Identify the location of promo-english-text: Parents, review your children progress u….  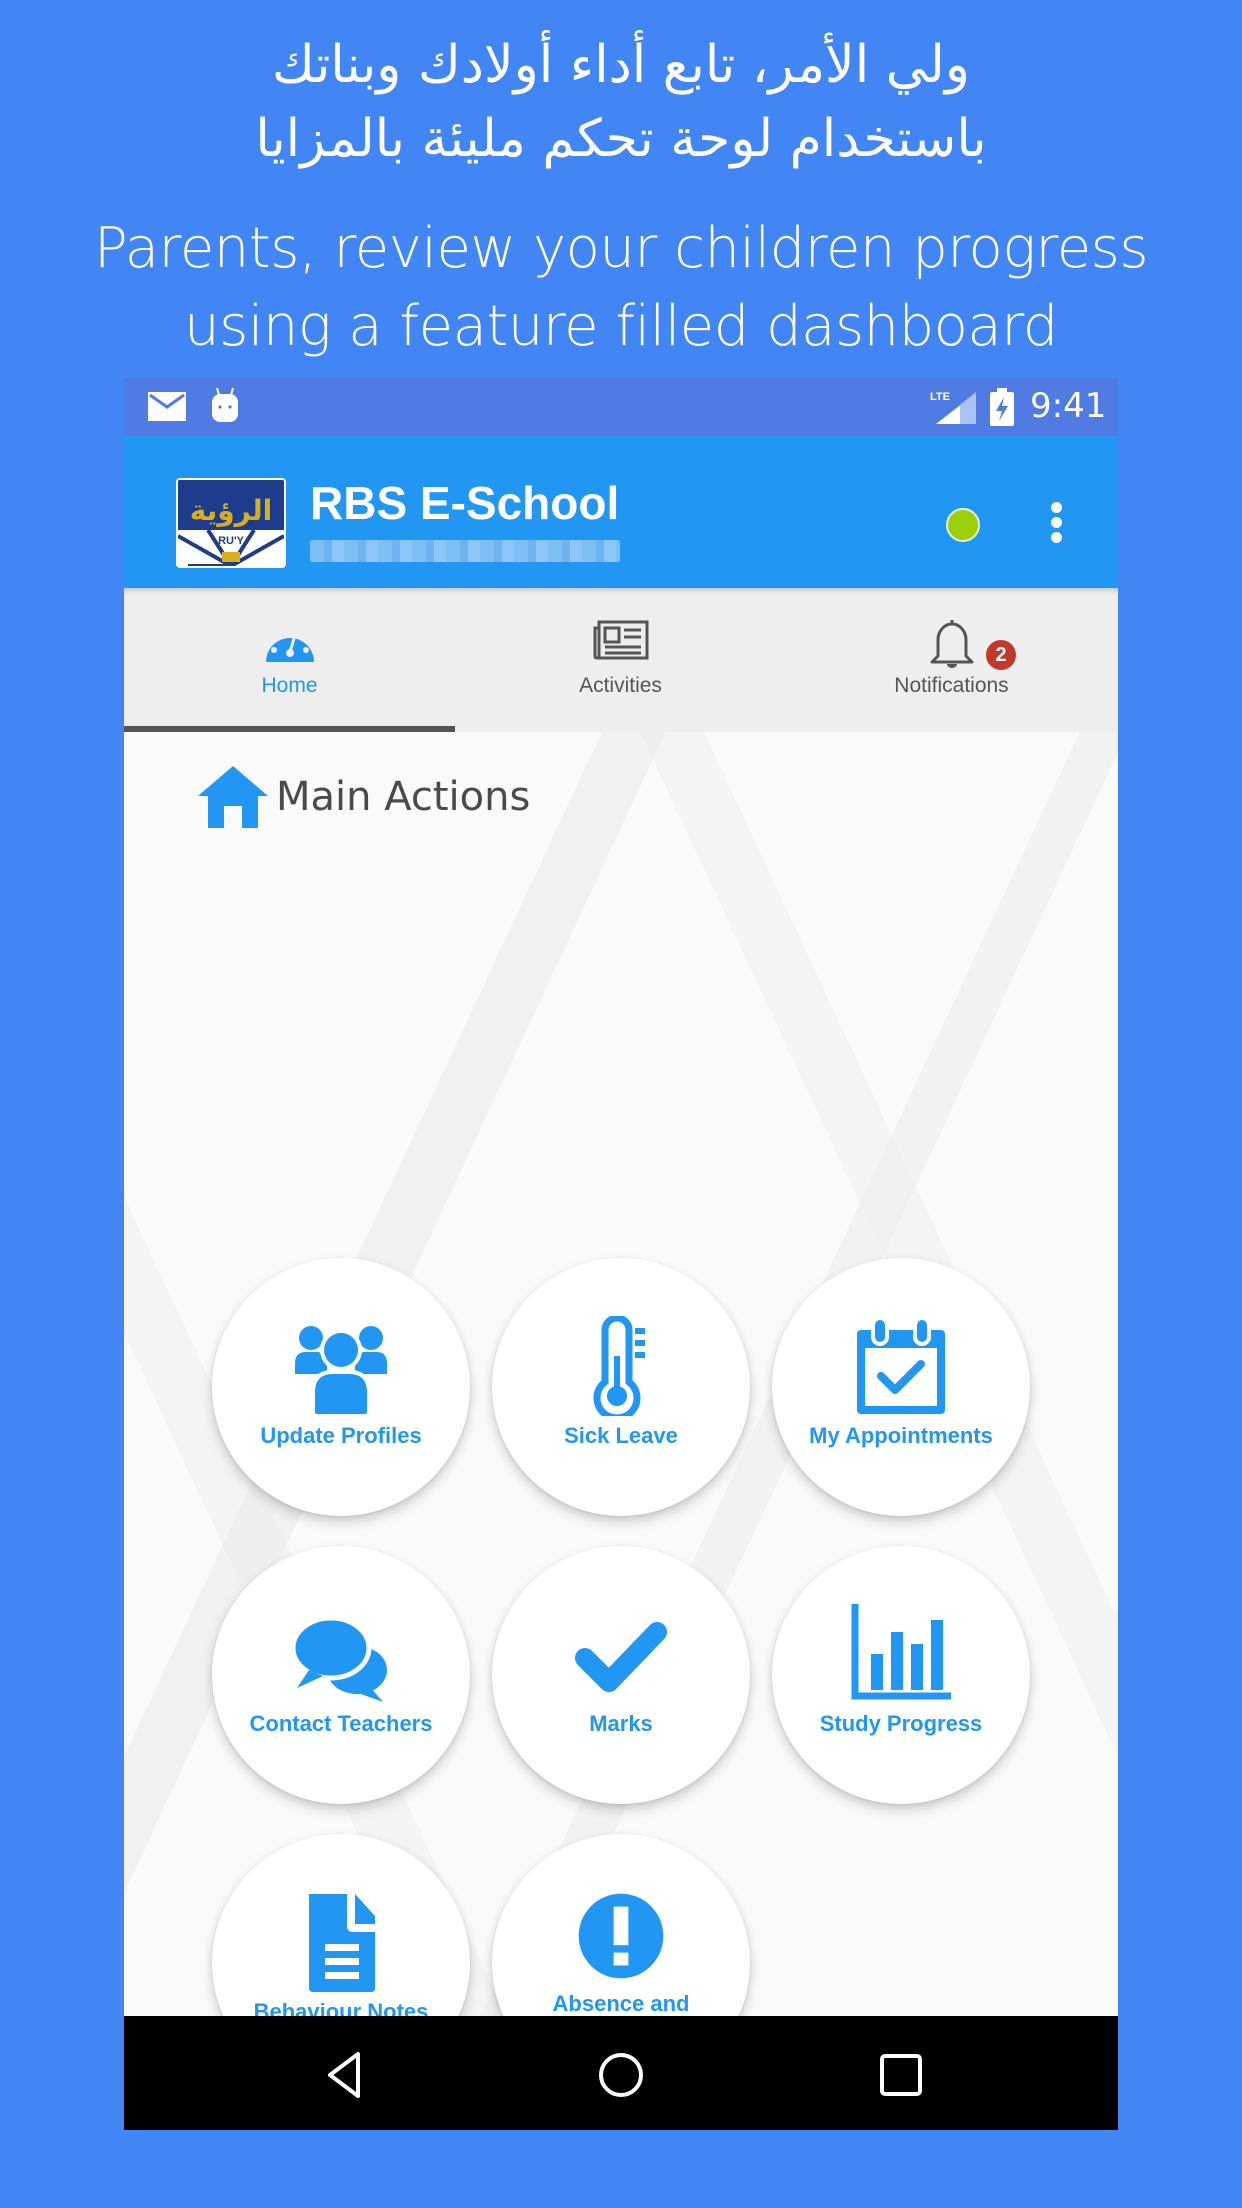
(621, 288).